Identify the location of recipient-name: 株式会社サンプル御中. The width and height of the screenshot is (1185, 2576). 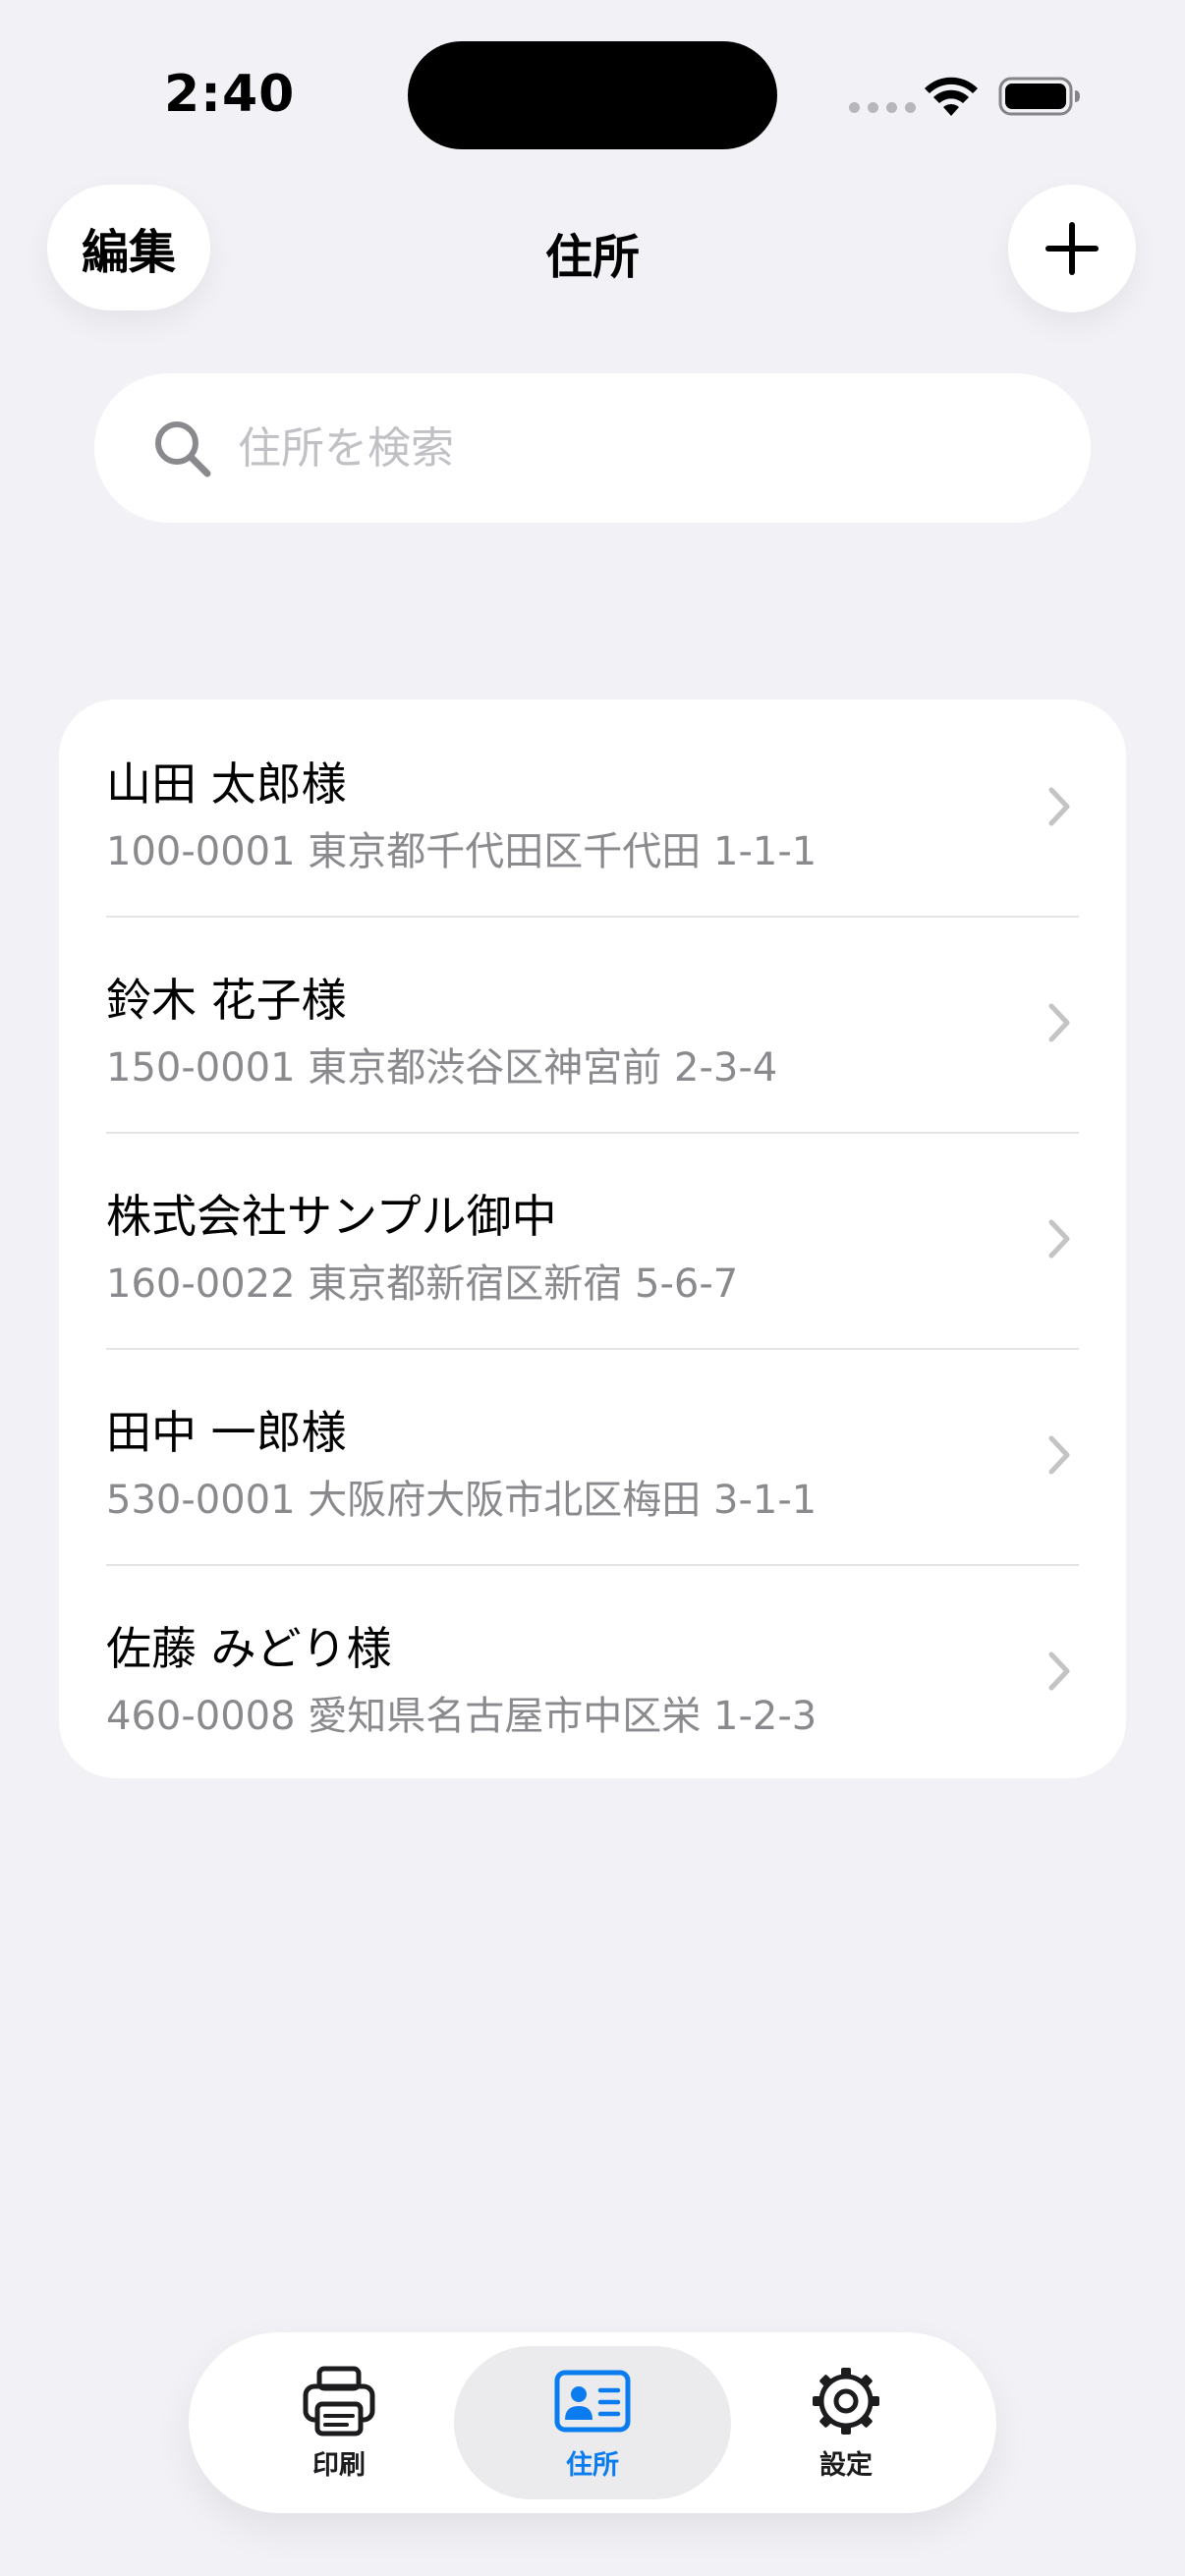
(332, 1216).